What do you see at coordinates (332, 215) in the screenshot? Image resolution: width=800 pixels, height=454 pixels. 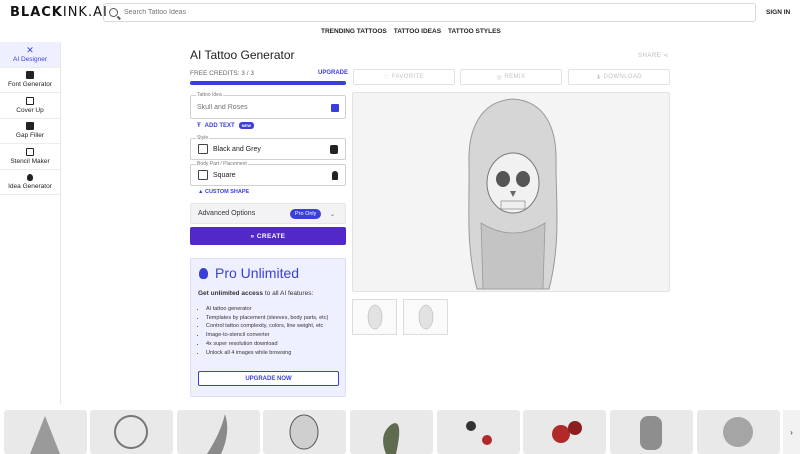 I see `chevron-down-icon: ⌄` at bounding box center [332, 215].